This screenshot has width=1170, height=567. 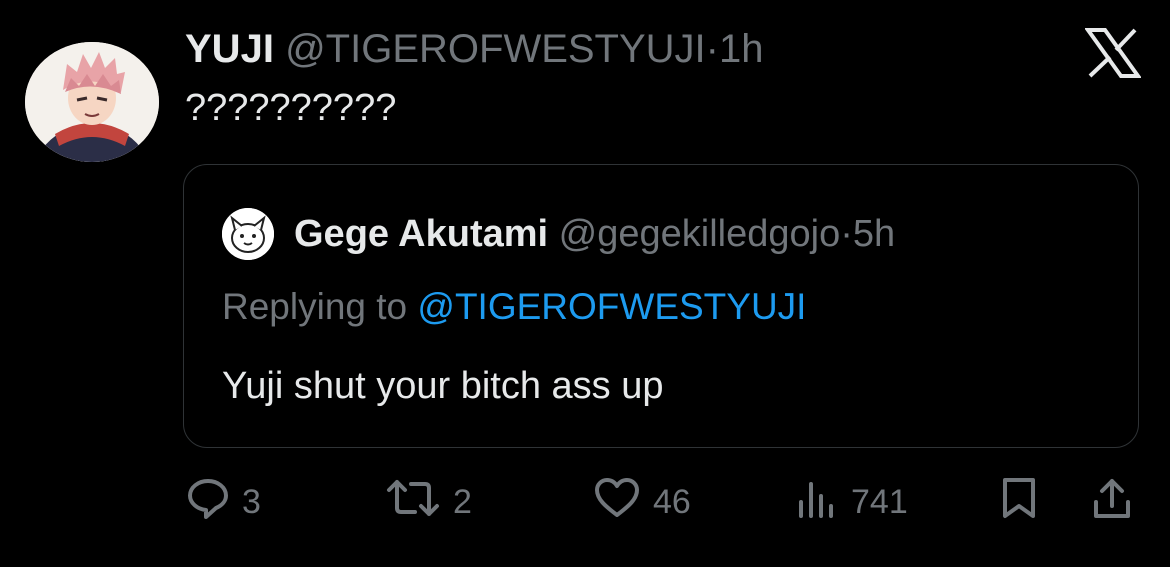 I want to click on like-icon, so click(x=617, y=502).